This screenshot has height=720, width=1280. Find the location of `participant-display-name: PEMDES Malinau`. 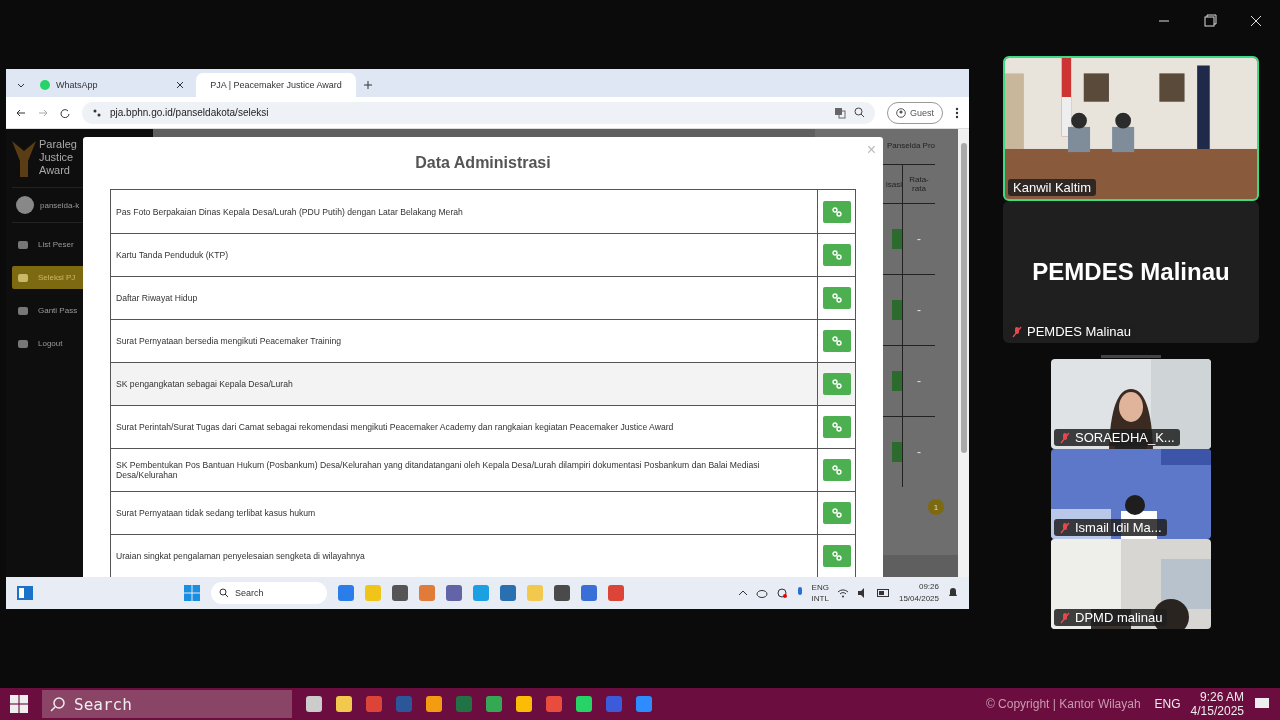

participant-display-name: PEMDES Malinau is located at coordinates (1131, 272).